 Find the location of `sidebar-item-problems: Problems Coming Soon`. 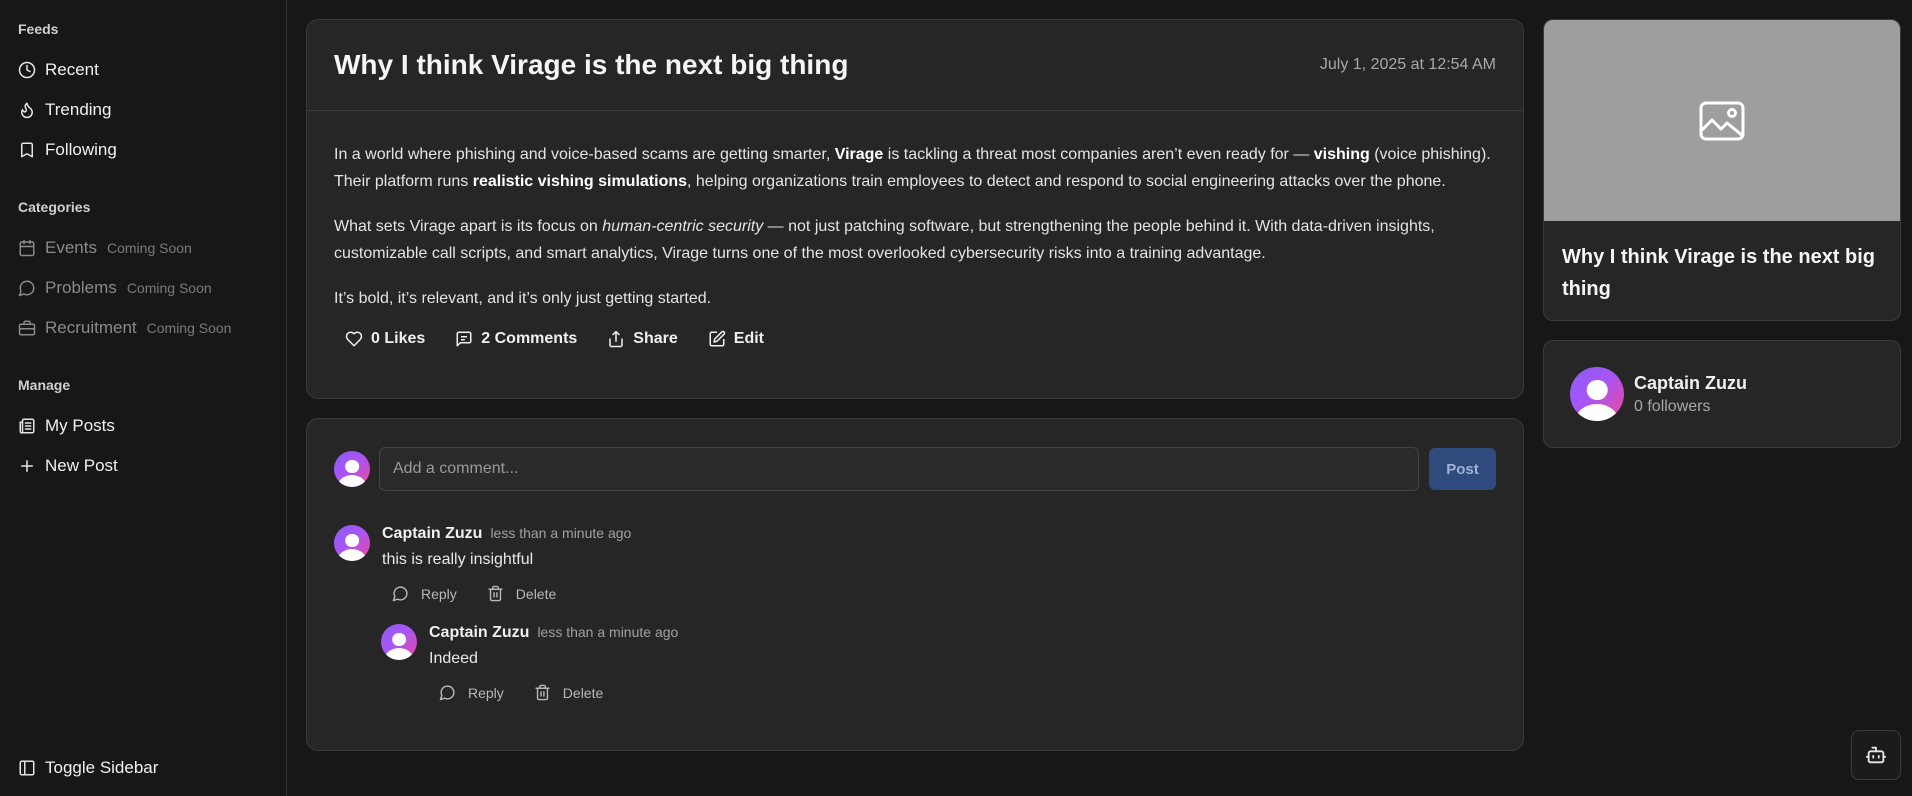

sidebar-item-problems: Problems Coming Soon is located at coordinates (143, 288).